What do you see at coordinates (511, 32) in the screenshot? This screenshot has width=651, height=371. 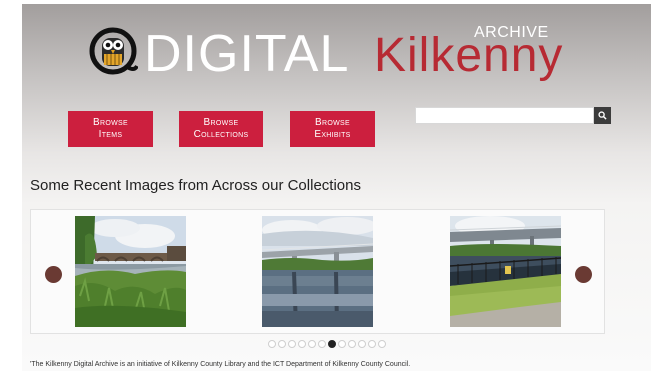 I see `logo-archive-text: ARCHIVE` at bounding box center [511, 32].